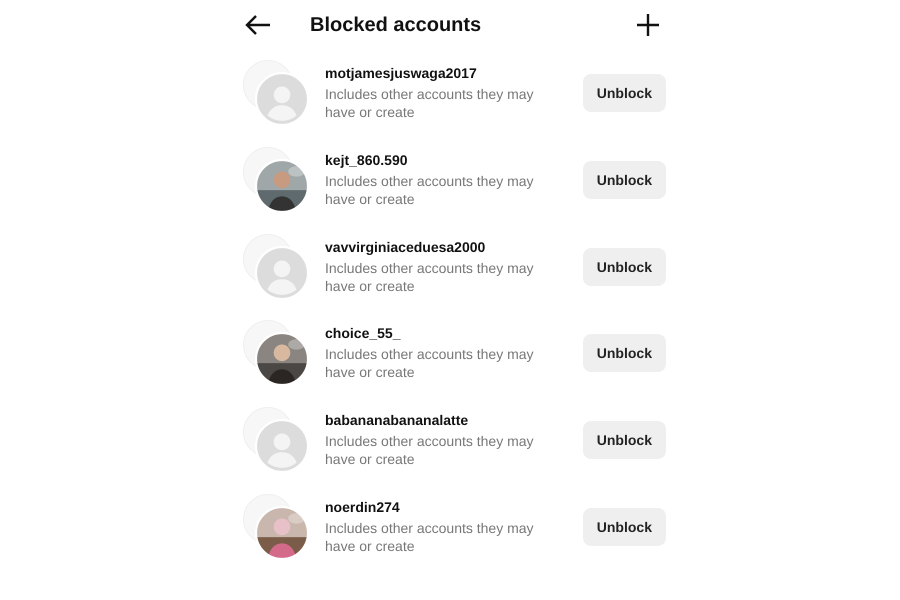  Describe the element at coordinates (258, 25) in the screenshot. I see `back-icon` at that location.